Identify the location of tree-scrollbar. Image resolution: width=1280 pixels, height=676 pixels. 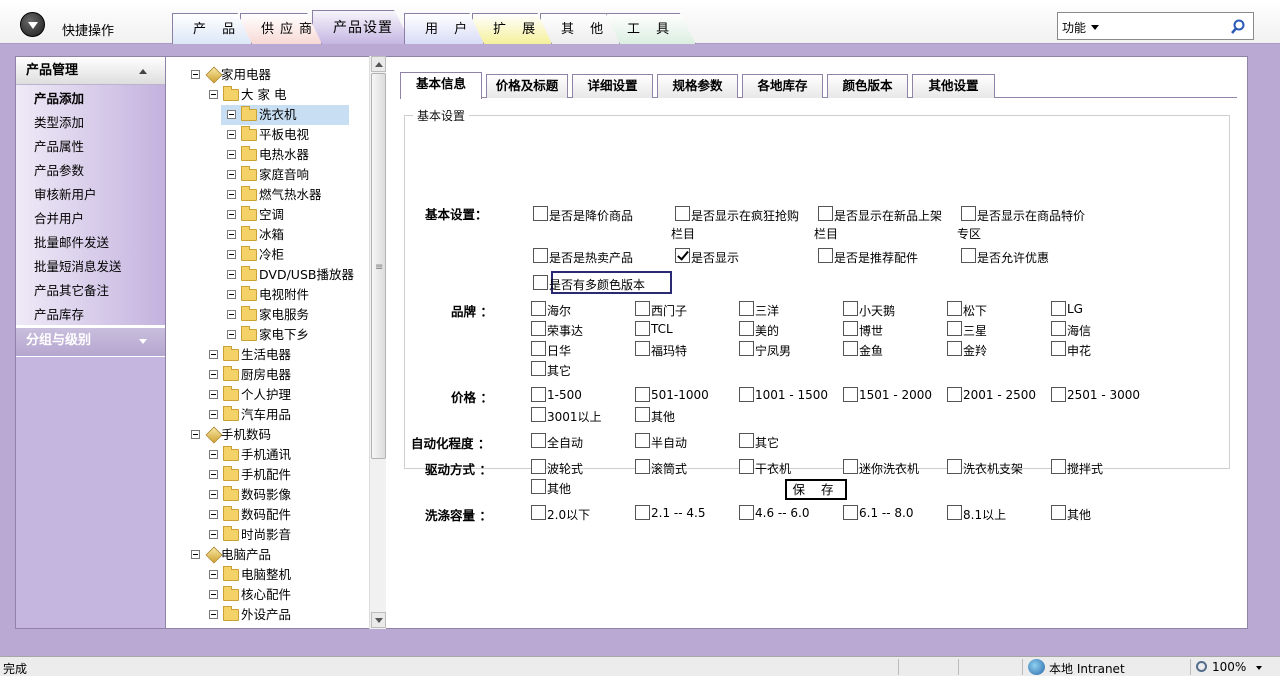
(377, 342).